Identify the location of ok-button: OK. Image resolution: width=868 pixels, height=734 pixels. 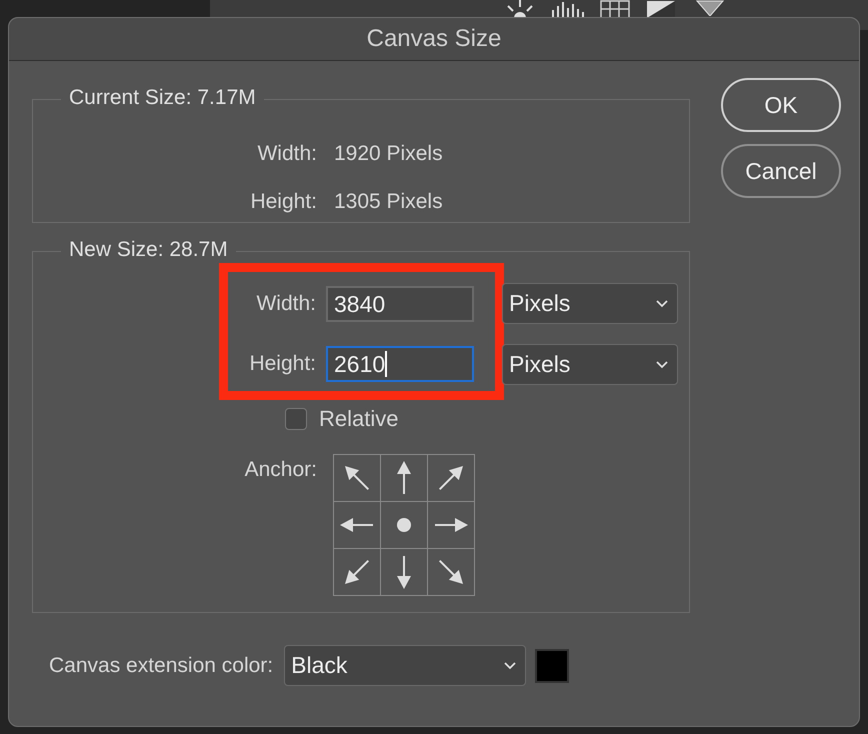
(781, 105).